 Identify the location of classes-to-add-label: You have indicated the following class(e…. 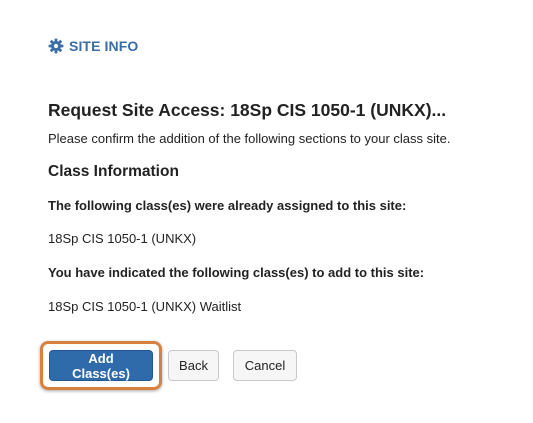
(236, 272).